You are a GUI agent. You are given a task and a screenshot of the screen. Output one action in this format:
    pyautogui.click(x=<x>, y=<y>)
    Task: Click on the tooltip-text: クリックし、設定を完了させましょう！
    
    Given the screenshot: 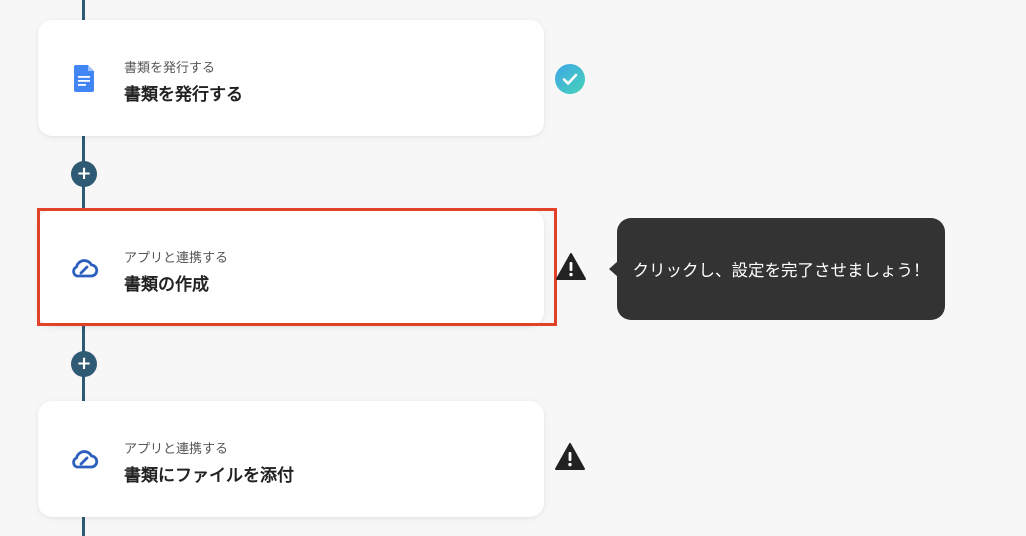 What is the action you would take?
    pyautogui.click(x=781, y=270)
    